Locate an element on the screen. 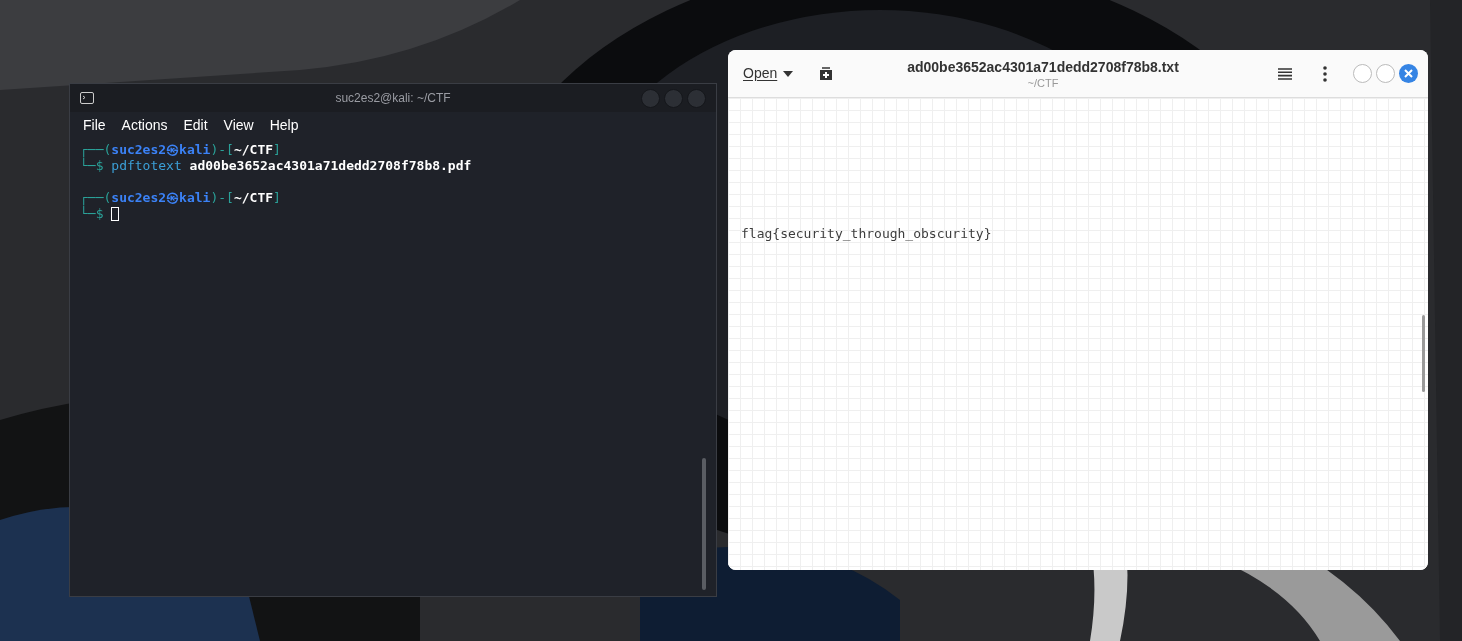  caret-icon is located at coordinates (788, 73).